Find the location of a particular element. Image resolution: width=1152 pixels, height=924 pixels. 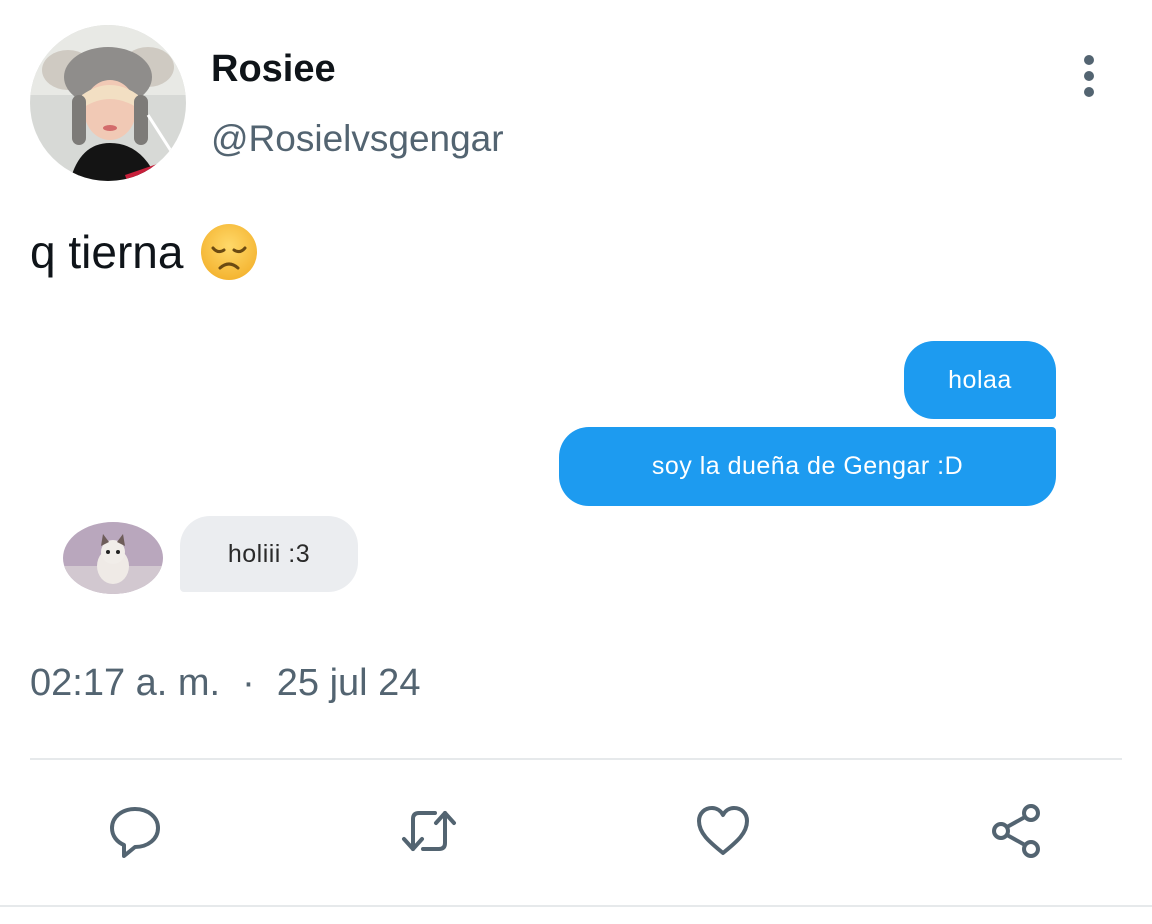

author-handle: @Rosielvsgengar is located at coordinates (357, 139).